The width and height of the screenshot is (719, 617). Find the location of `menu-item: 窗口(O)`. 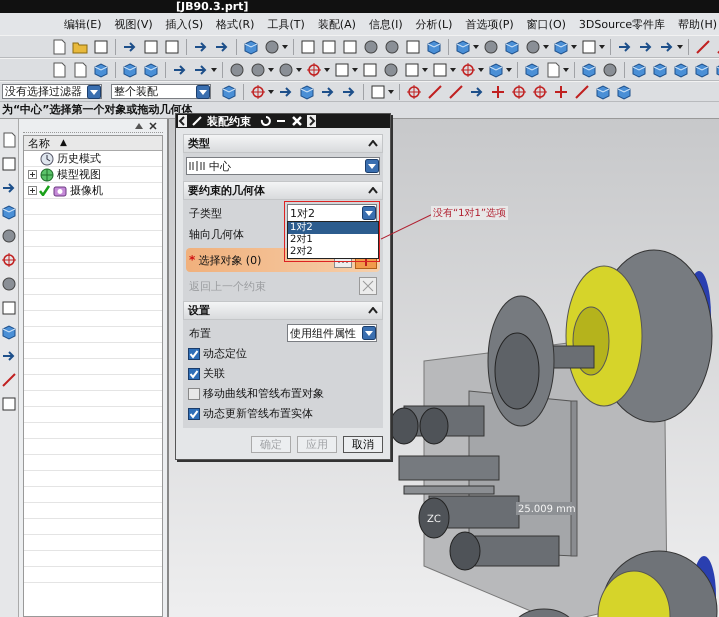

menu-item: 窗口(O) is located at coordinates (546, 24).